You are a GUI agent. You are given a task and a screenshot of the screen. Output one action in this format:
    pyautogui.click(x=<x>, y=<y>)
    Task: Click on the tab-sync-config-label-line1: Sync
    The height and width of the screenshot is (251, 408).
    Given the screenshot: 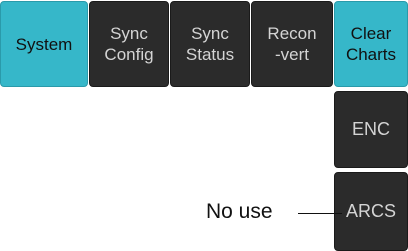 What is the action you would take?
    pyautogui.click(x=129, y=33)
    